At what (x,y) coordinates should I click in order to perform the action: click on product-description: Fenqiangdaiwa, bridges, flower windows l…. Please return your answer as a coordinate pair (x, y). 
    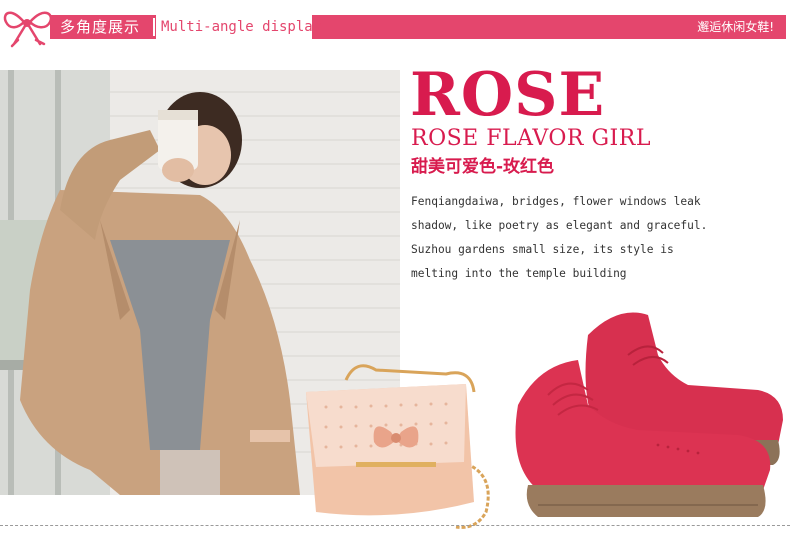
    Looking at the image, I should click on (596, 238).